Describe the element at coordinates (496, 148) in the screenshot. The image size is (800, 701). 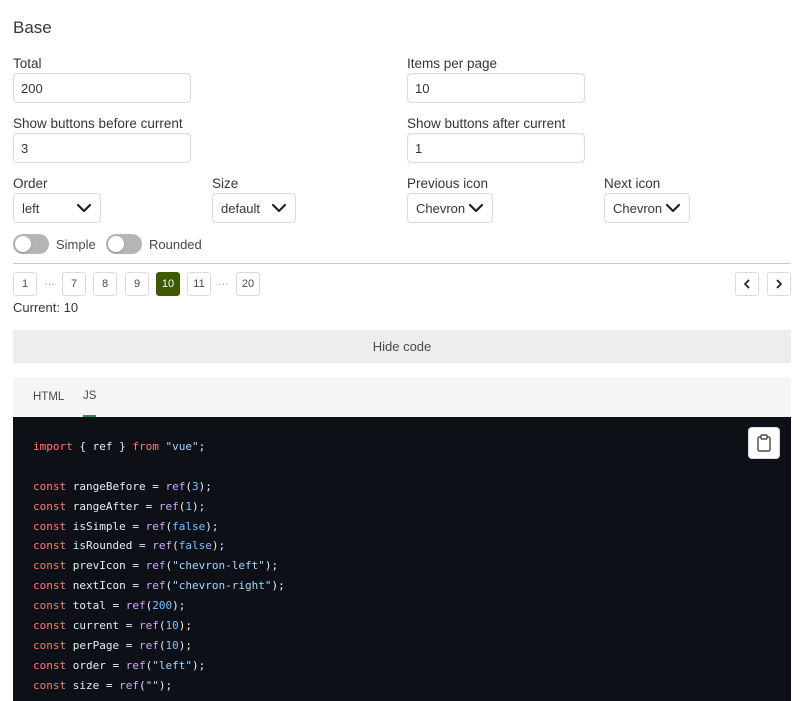
I see `buttons-after-input` at that location.